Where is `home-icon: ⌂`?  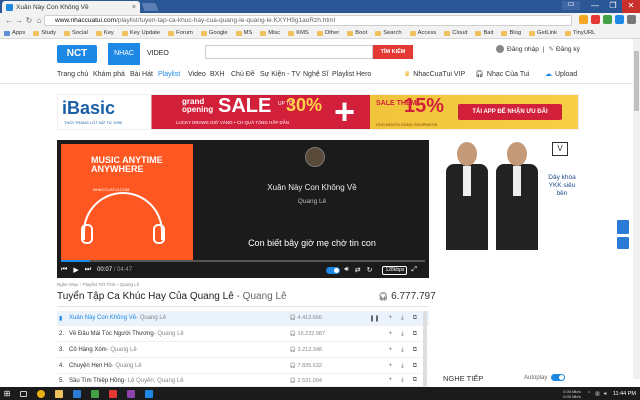
home-icon: ⌂ is located at coordinates (39, 20).